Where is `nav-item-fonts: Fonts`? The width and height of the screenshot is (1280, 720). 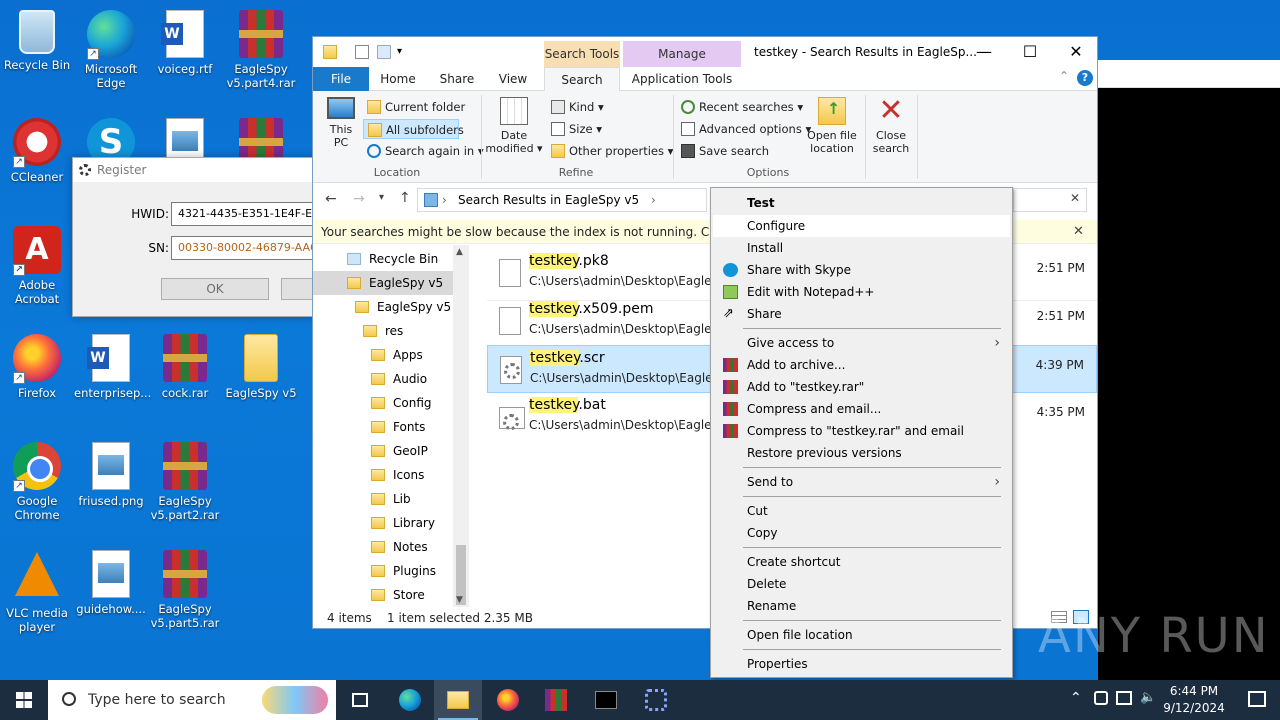
nav-item-fonts: Fonts is located at coordinates (398, 427).